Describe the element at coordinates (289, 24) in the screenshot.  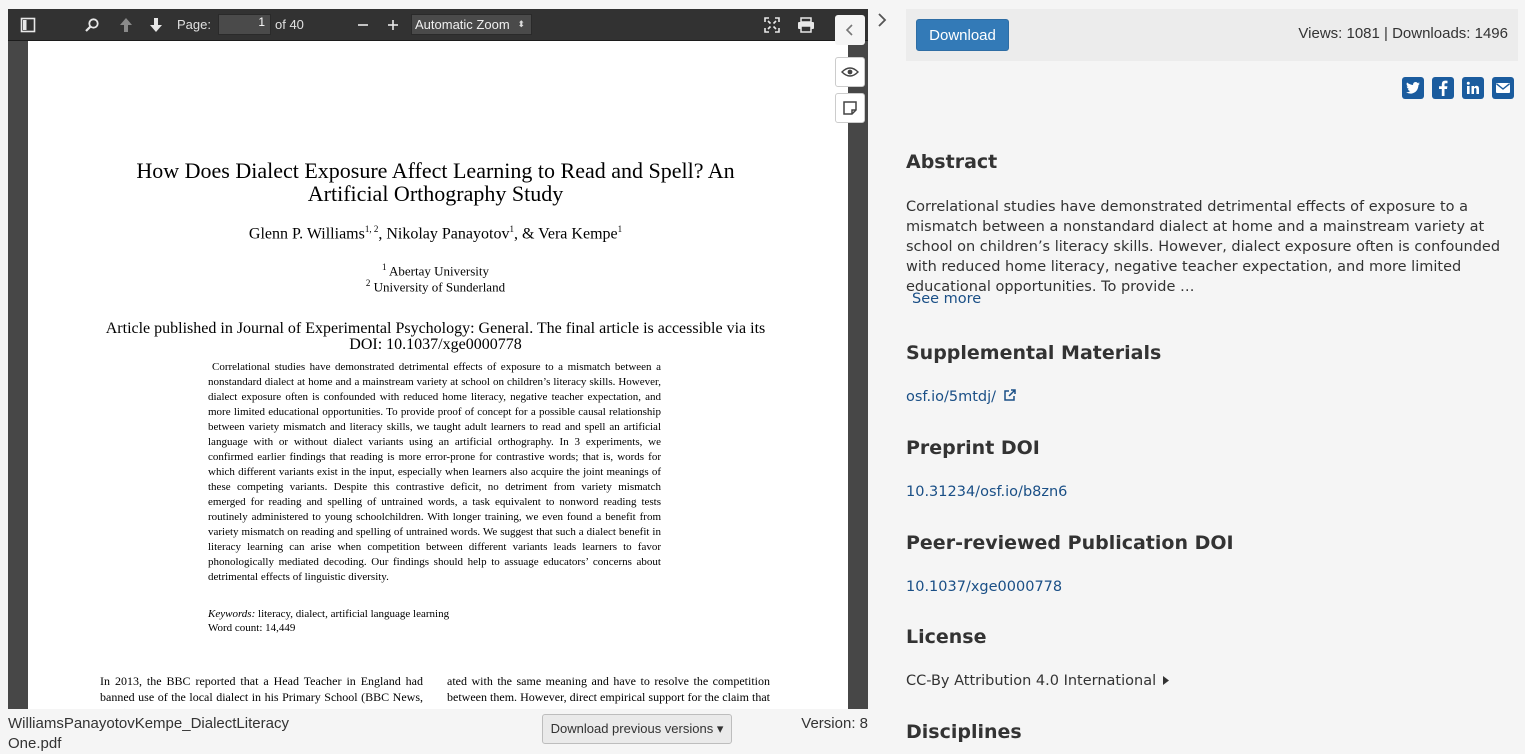
I see `page-total: of 40` at that location.